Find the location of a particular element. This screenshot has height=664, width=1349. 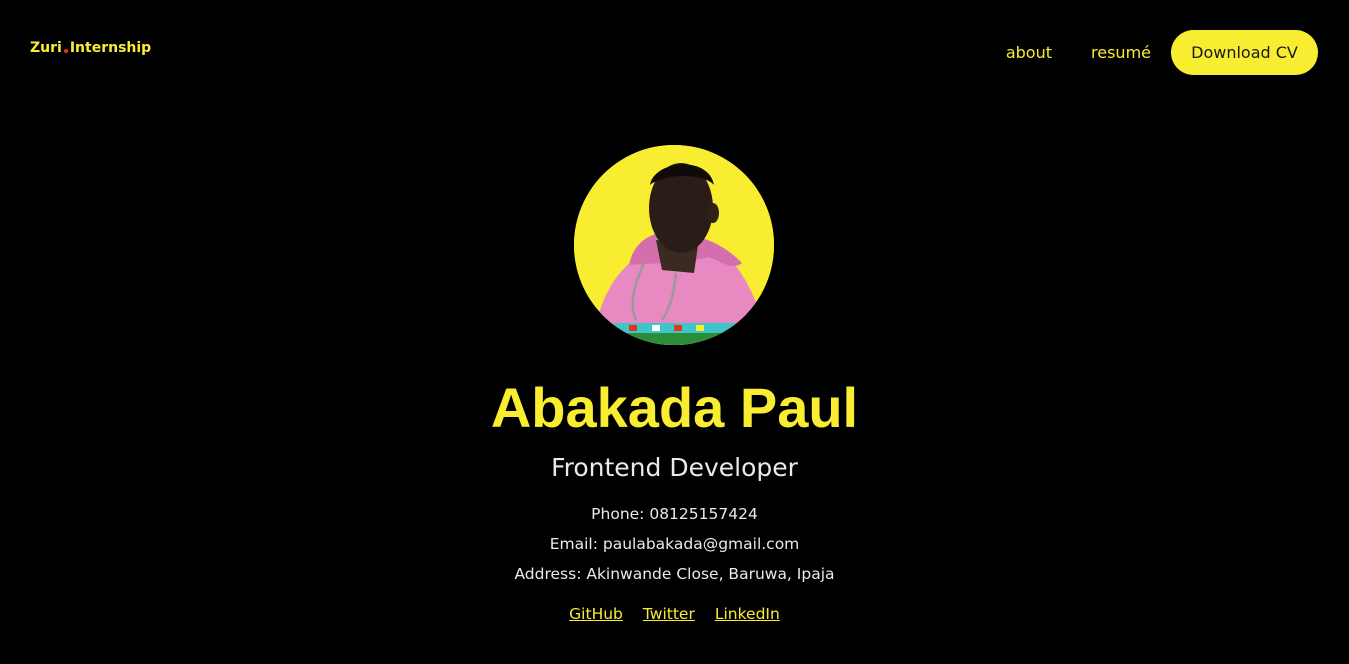

avatar-portrait-image is located at coordinates (674, 245).